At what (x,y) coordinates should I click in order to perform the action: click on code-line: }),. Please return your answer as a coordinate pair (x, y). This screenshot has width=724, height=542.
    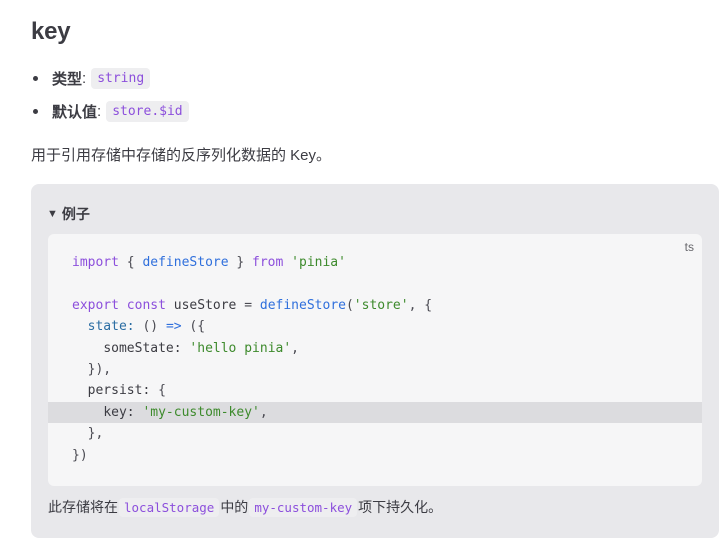
    Looking at the image, I should click on (99, 369).